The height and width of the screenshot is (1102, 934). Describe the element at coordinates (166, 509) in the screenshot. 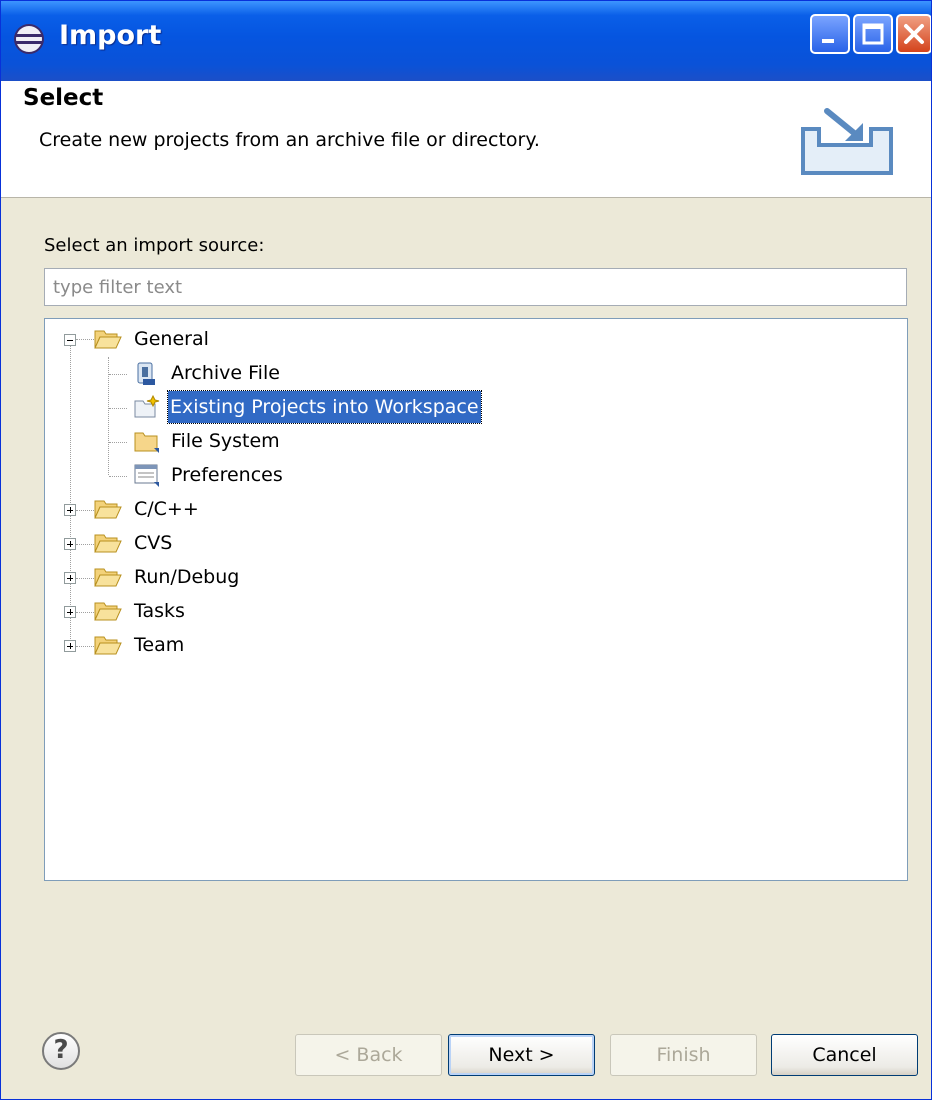

I see `tree-item-label: C/C++` at that location.